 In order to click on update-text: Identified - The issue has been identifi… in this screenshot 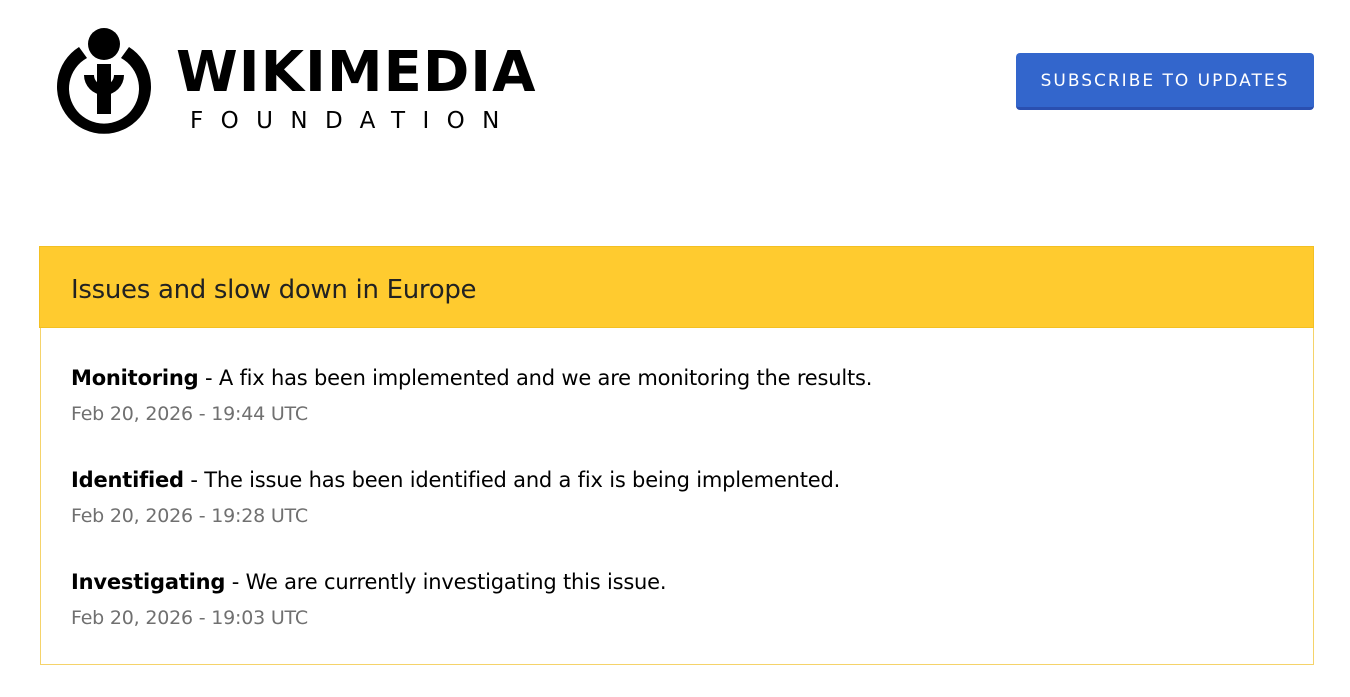, I will do `click(692, 480)`.